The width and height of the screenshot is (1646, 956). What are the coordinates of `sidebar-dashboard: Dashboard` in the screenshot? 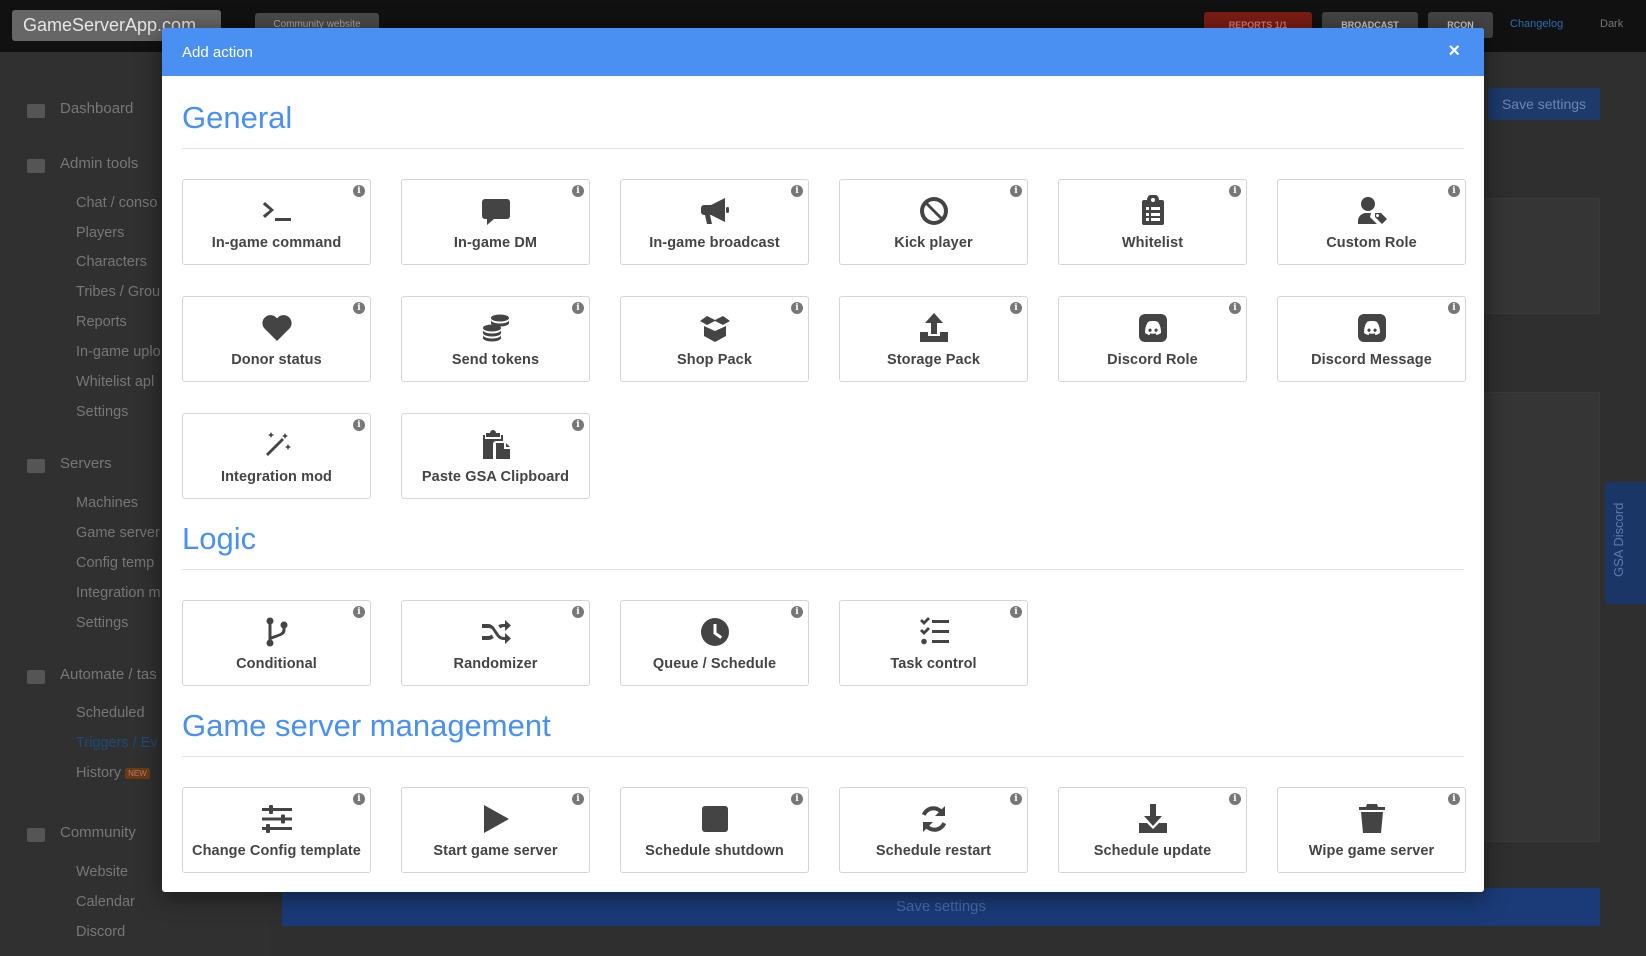 It's located at (96, 108).